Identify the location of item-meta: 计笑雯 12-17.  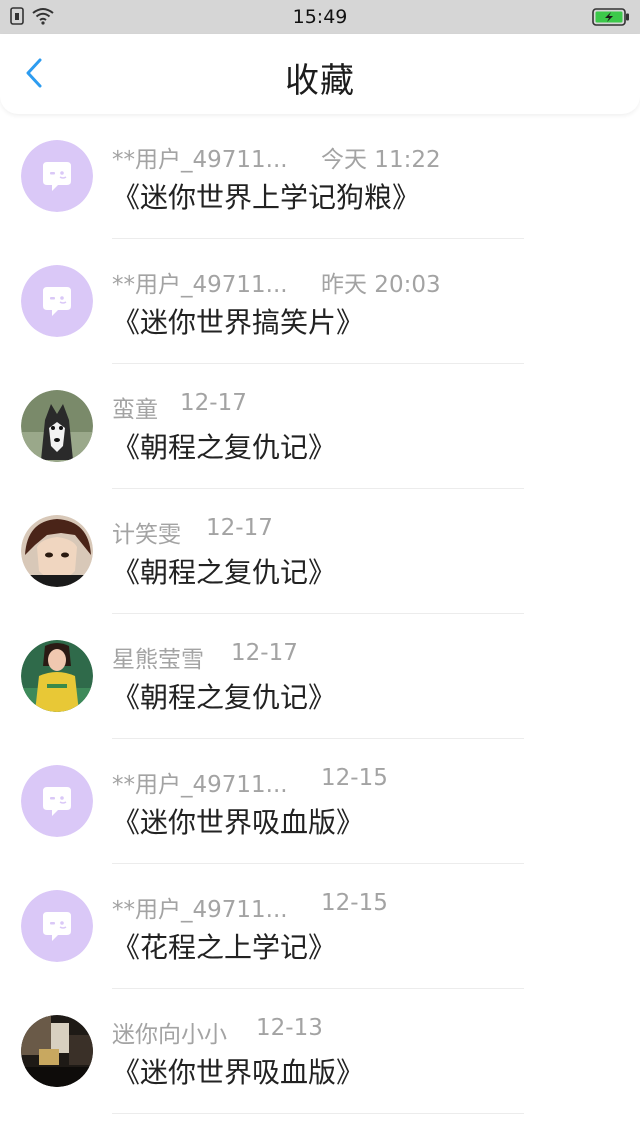
(192, 532).